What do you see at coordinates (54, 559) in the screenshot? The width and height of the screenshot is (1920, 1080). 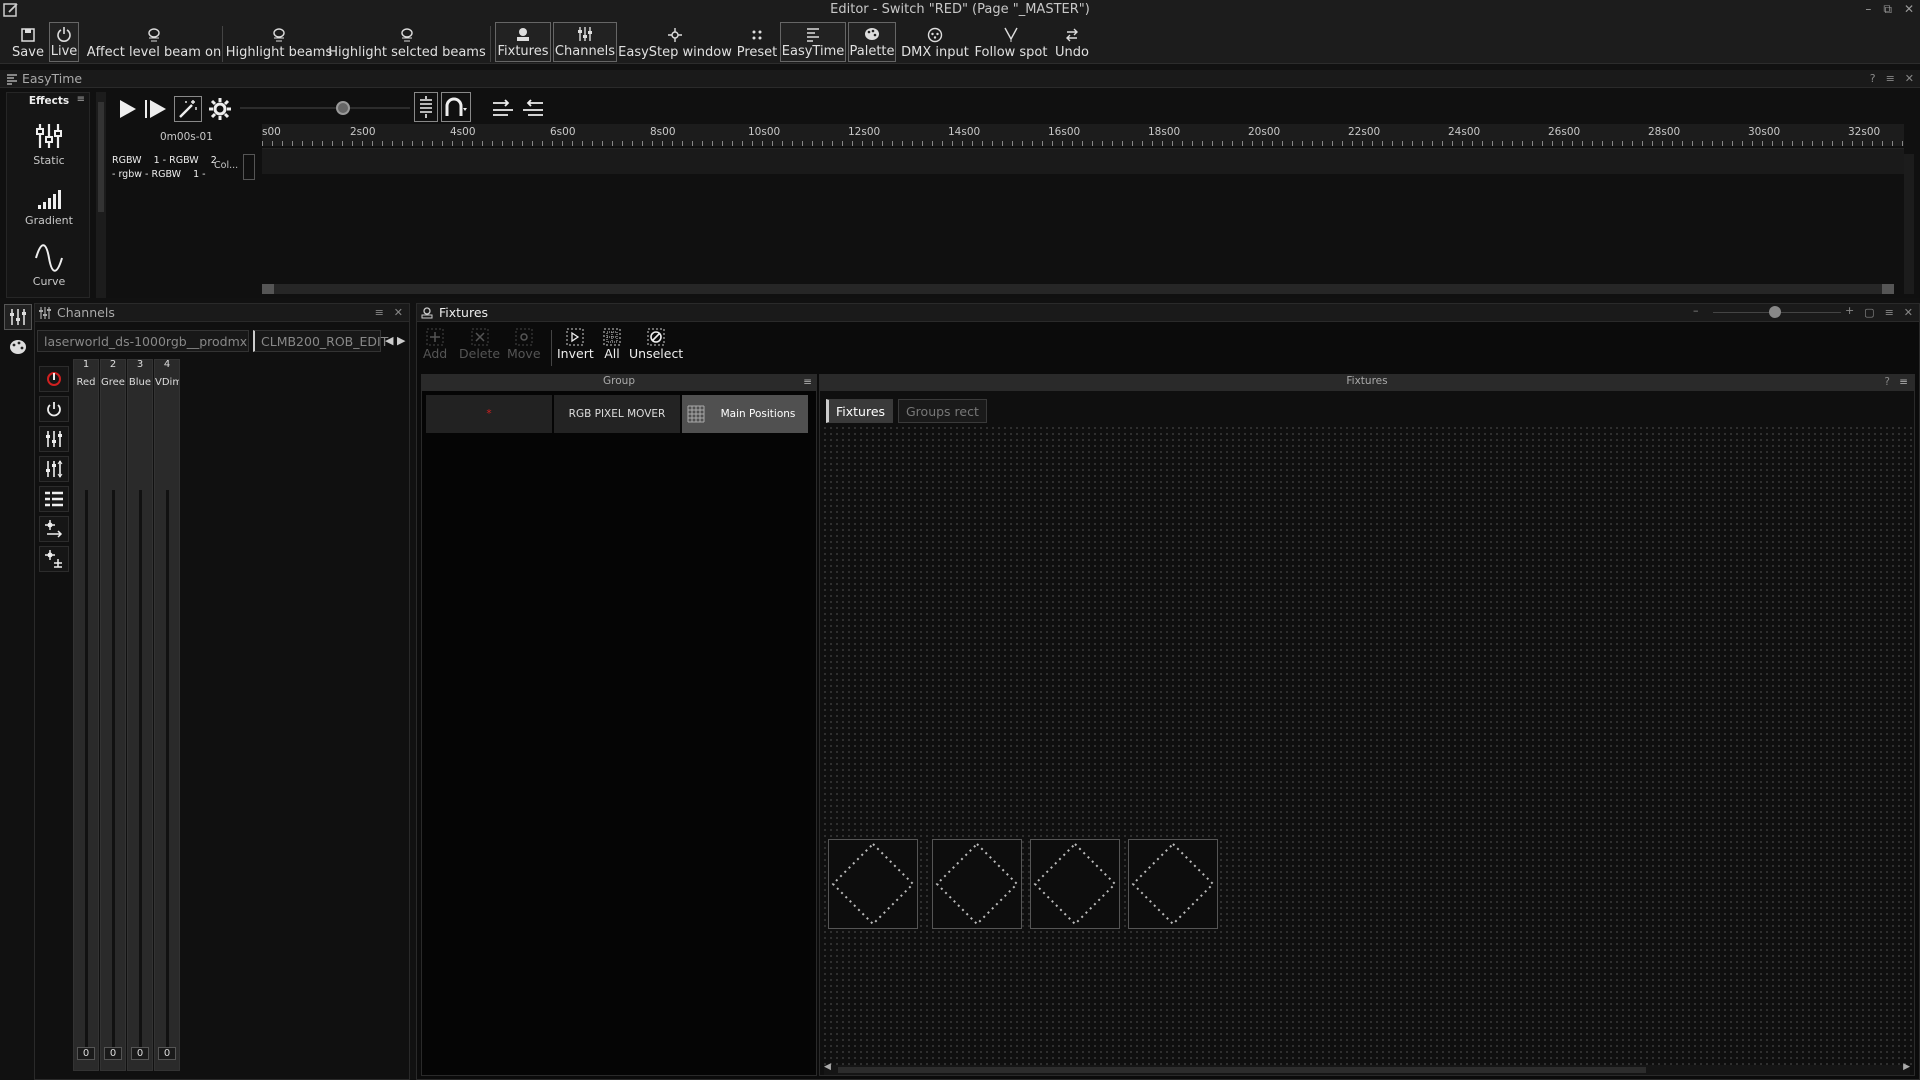 I see `effect-tool-button` at bounding box center [54, 559].